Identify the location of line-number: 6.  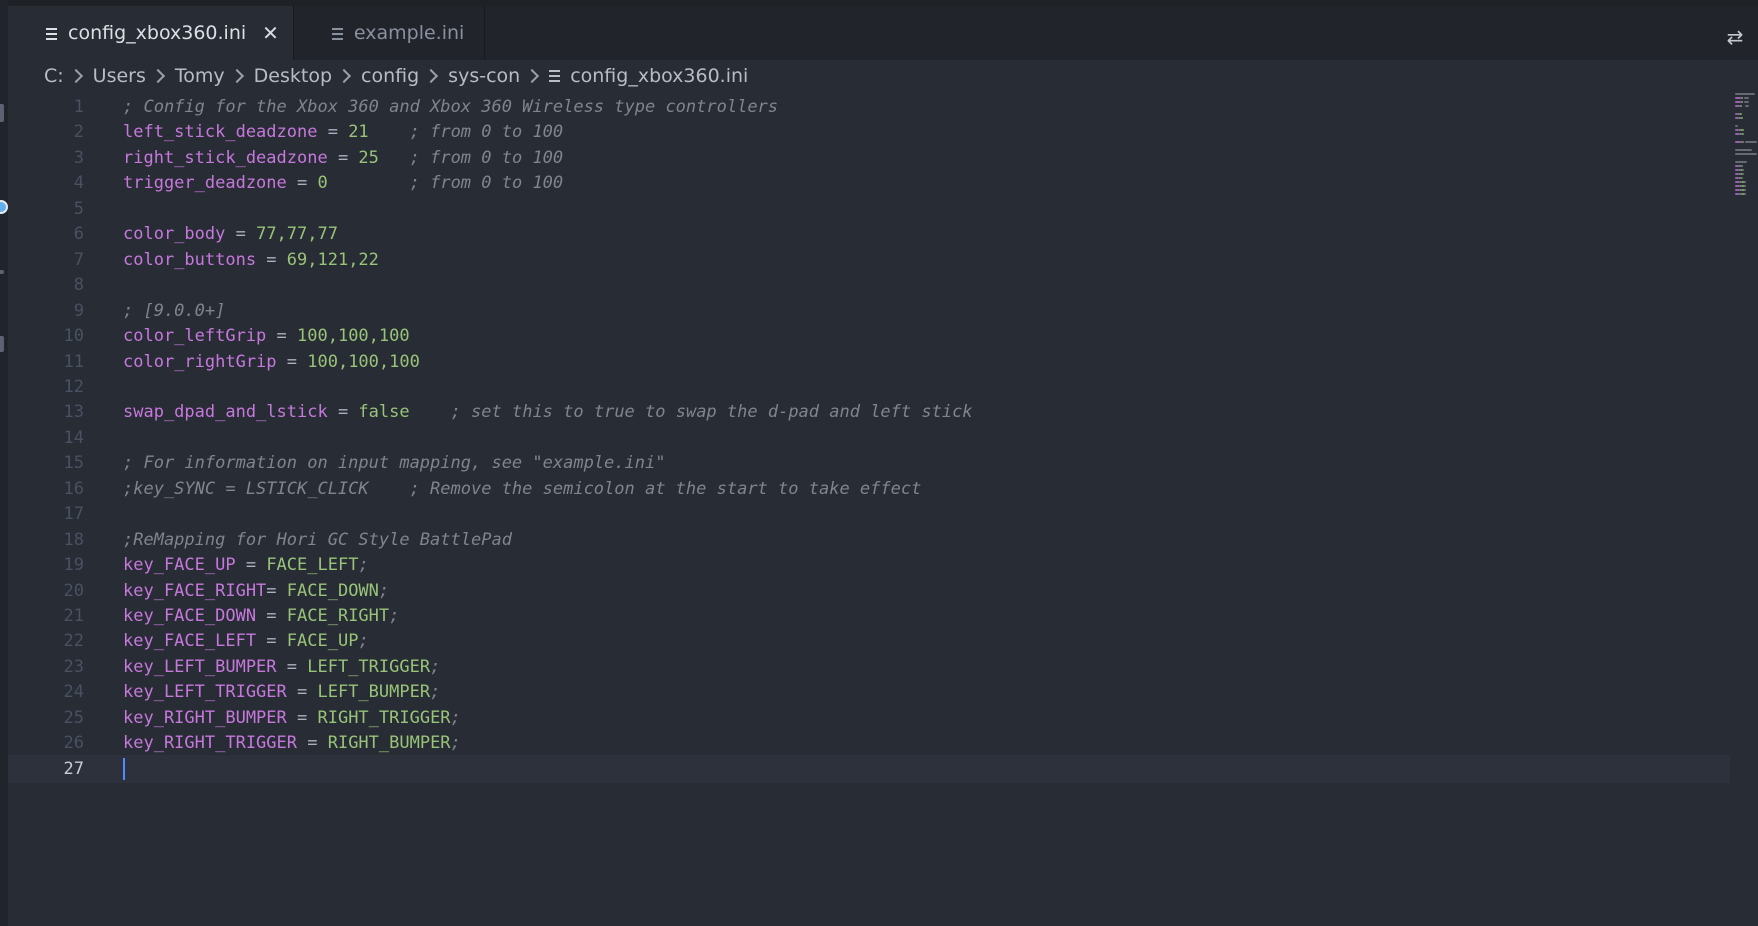
(78, 234).